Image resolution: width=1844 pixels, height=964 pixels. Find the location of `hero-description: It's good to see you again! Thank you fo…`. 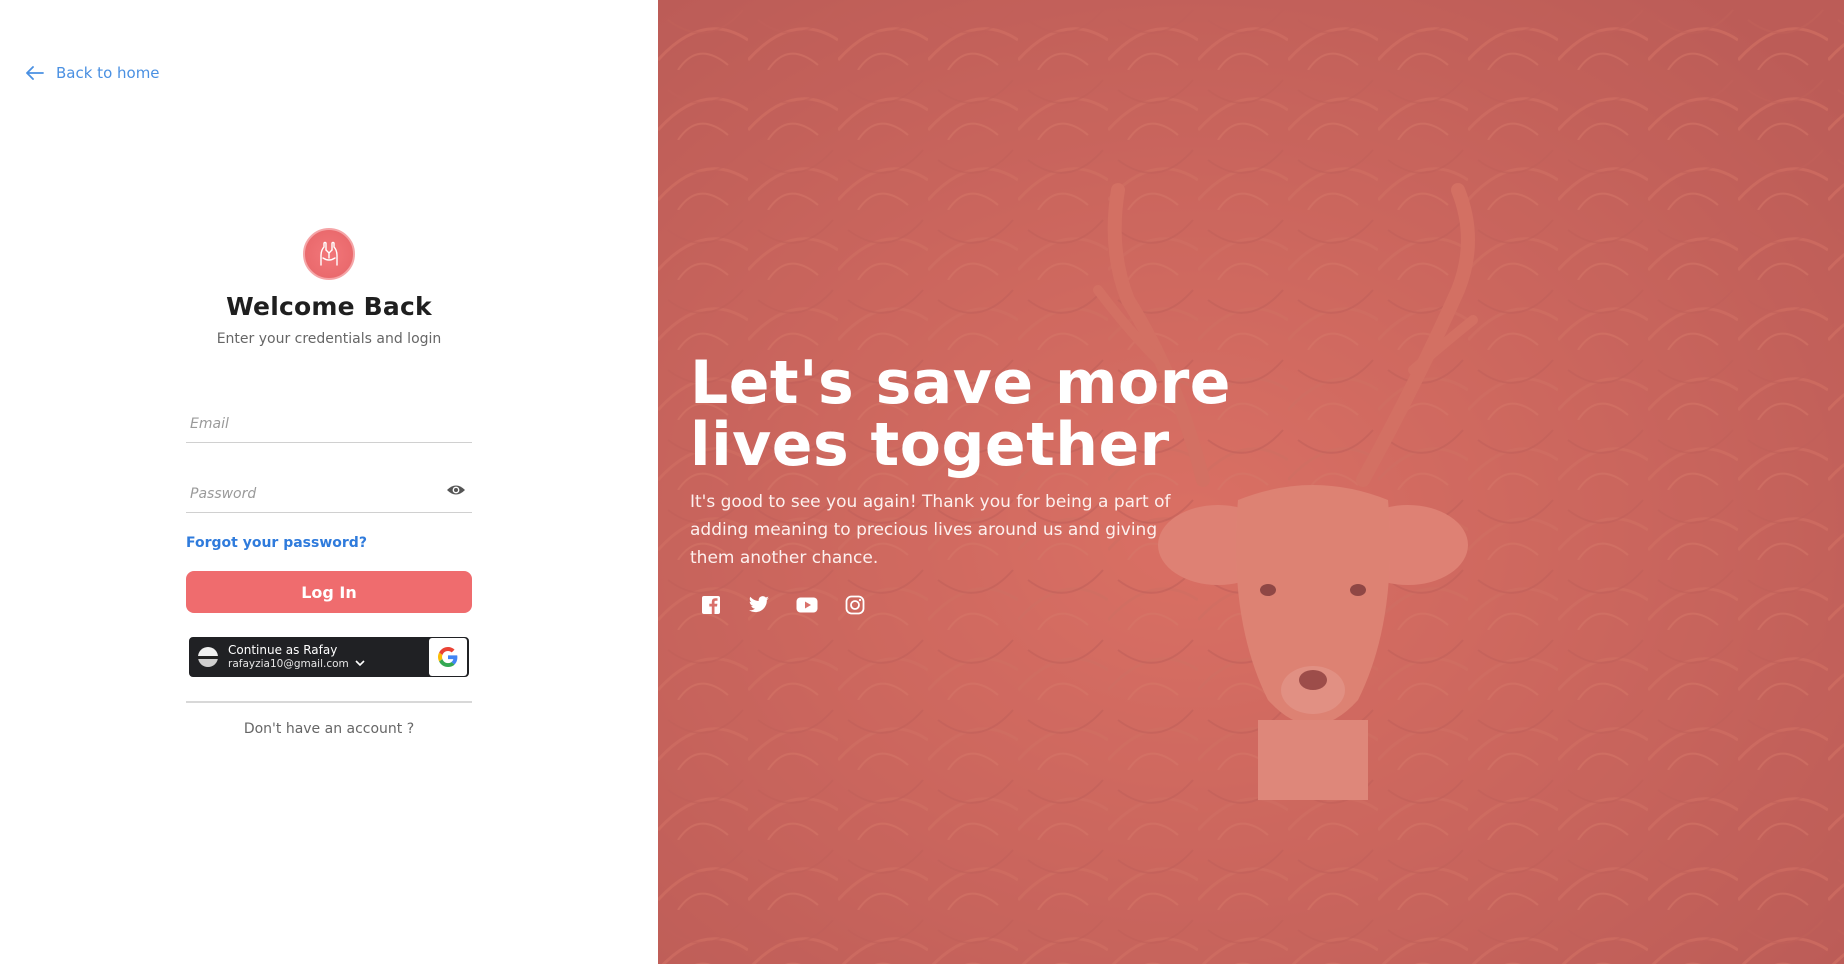

hero-description: It's good to see you again! Thank you fo… is located at coordinates (930, 530).